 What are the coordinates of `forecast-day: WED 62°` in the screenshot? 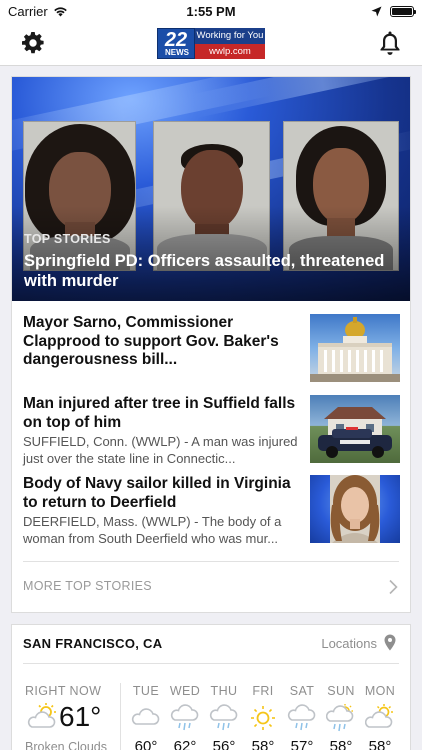 It's located at (185, 717).